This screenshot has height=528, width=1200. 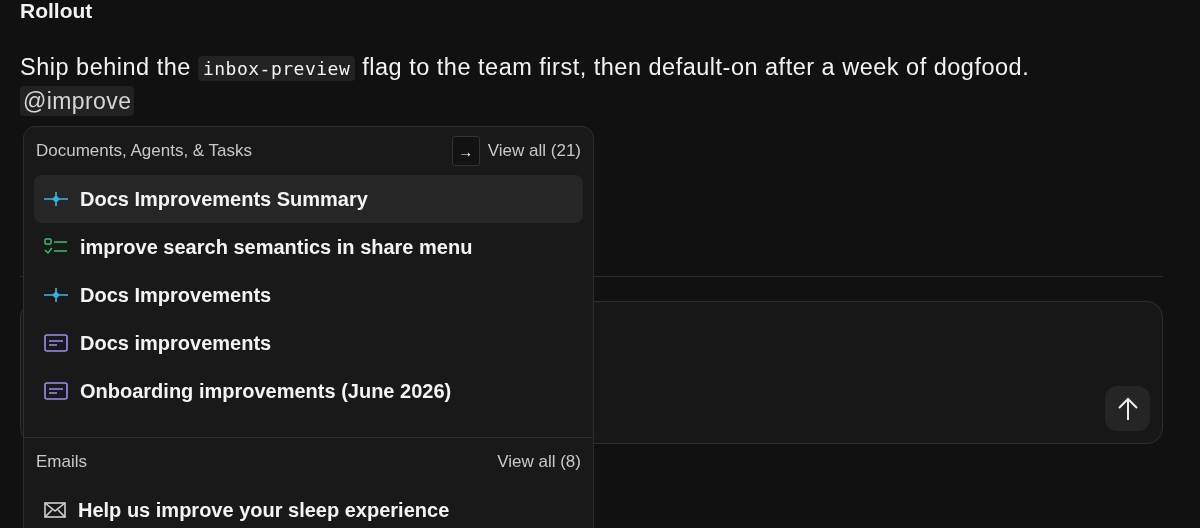 What do you see at coordinates (144, 151) in the screenshot?
I see `section-title: Documents, Agents, & Tasks` at bounding box center [144, 151].